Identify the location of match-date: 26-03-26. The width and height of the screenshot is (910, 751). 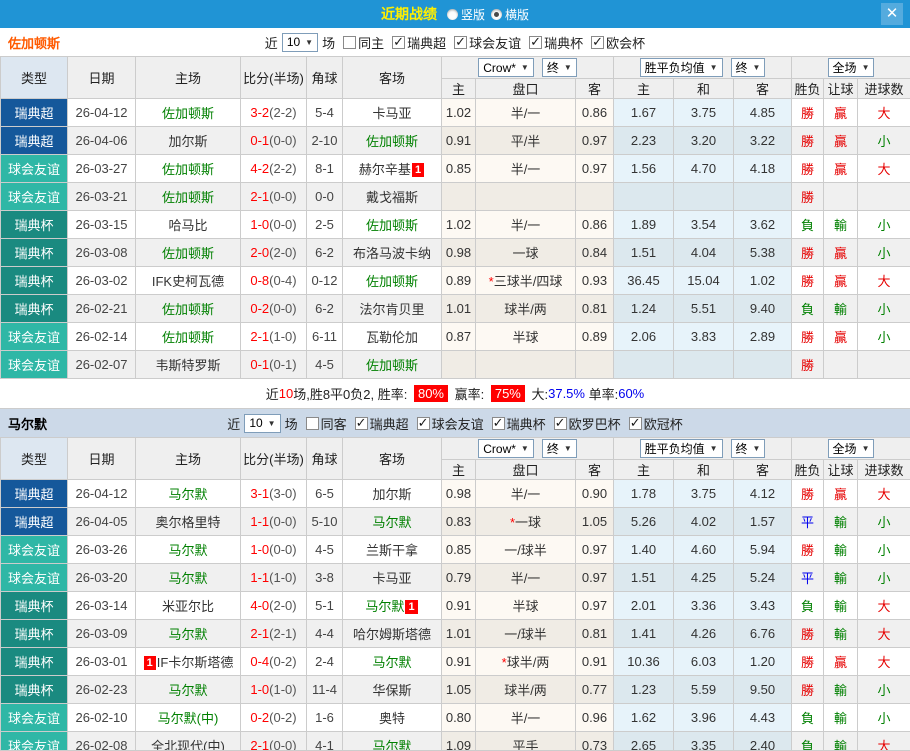
(101, 549).